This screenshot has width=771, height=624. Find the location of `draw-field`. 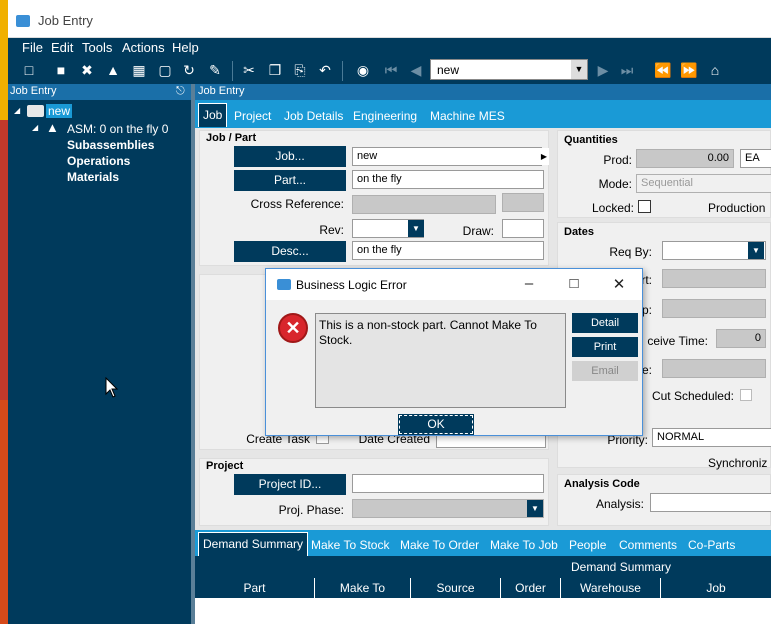

draw-field is located at coordinates (523, 228).